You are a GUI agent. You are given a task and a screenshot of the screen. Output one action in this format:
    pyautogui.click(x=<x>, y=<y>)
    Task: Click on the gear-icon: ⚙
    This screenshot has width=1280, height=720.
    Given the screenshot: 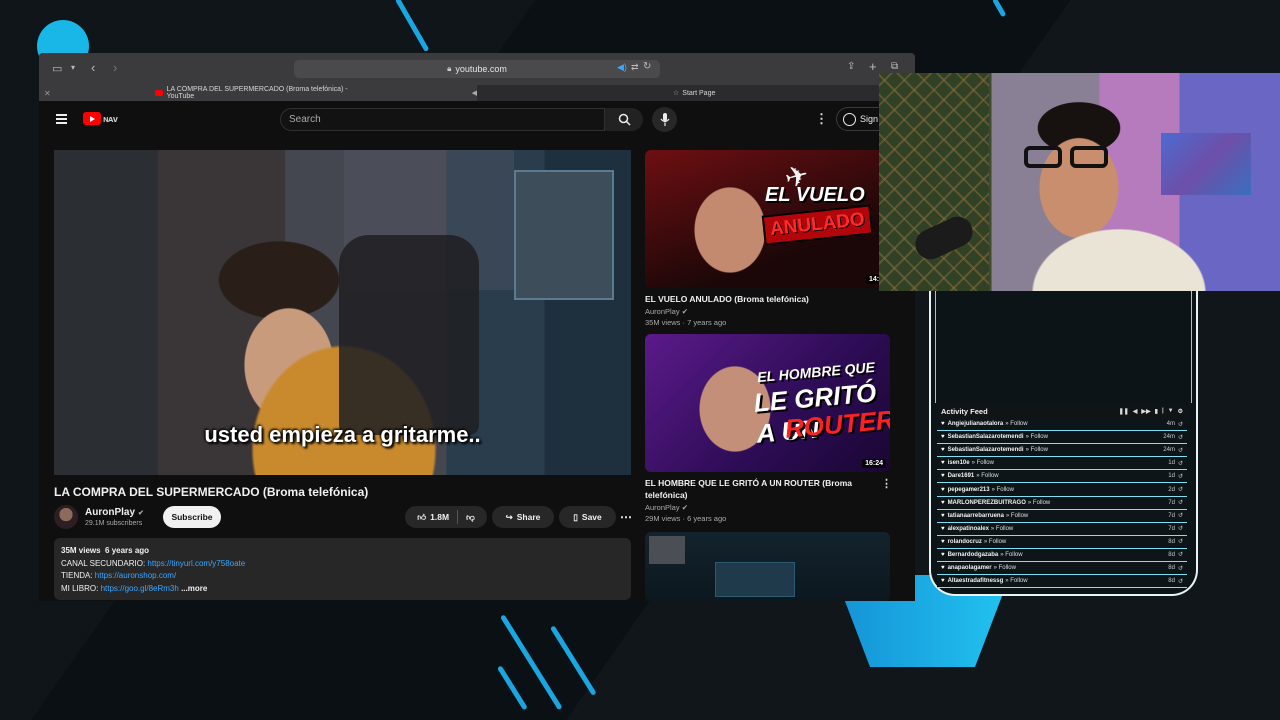 What is the action you would take?
    pyautogui.click(x=1180, y=411)
    